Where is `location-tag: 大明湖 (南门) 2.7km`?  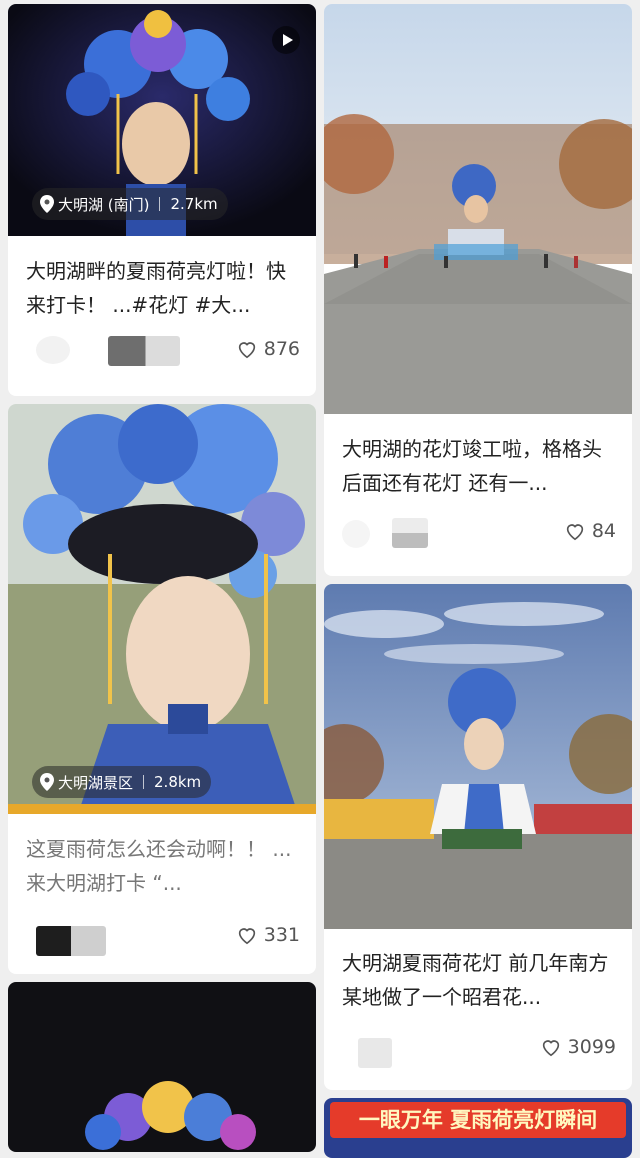 location-tag: 大明湖 (南门) 2.7km is located at coordinates (130, 204).